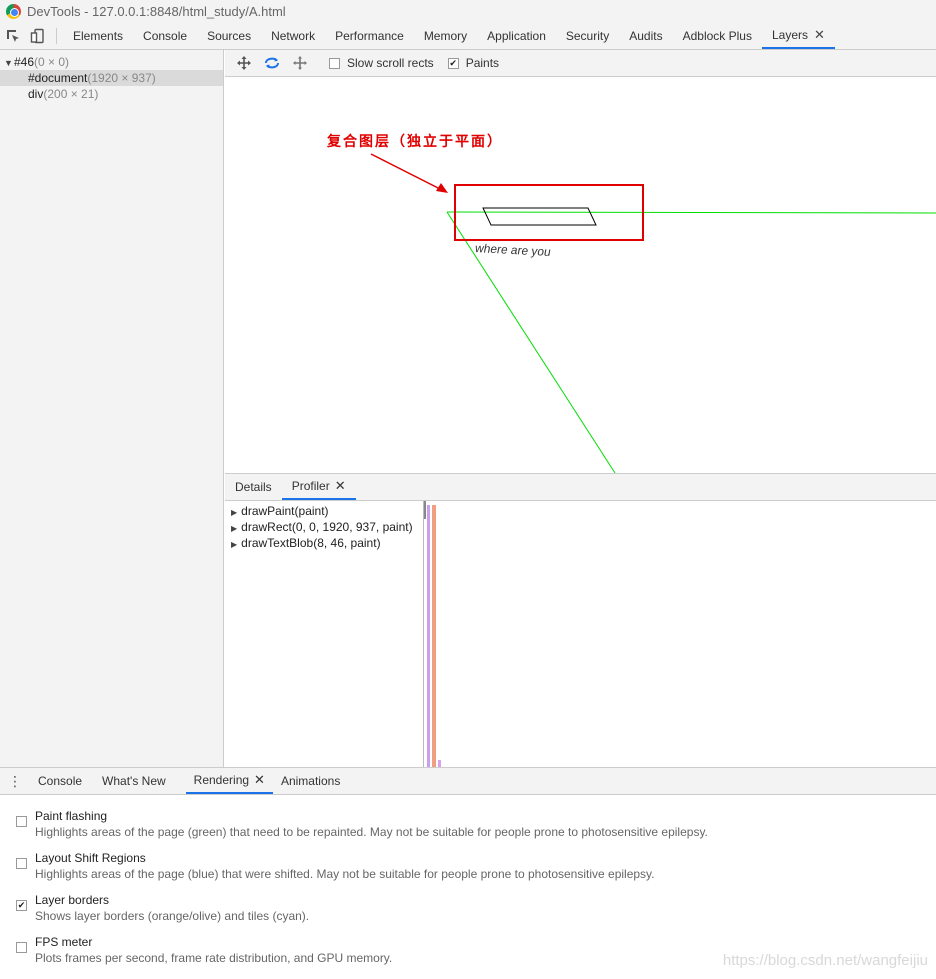  What do you see at coordinates (423, 634) in the screenshot?
I see `timeline-divider` at bounding box center [423, 634].